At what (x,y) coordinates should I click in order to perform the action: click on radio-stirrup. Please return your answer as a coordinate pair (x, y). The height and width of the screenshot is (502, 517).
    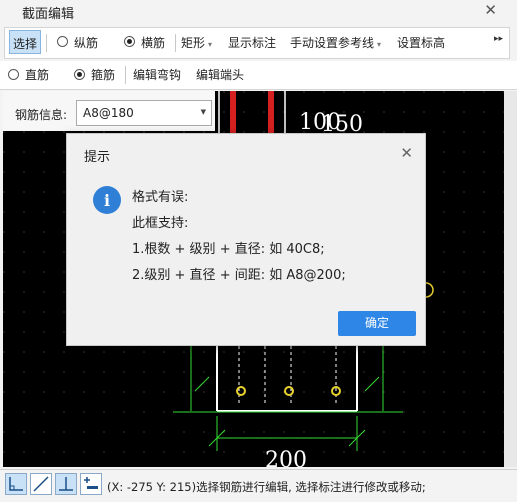
    Looking at the image, I should click on (79, 74).